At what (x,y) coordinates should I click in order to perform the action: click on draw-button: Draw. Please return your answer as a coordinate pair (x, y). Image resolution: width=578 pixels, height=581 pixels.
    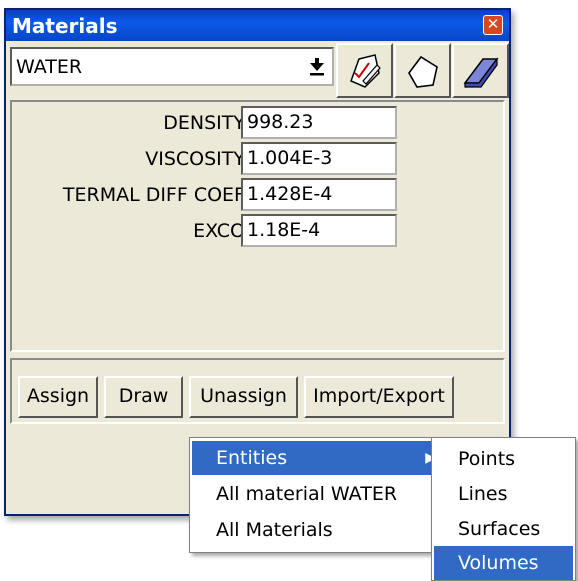
    Looking at the image, I should click on (143, 397).